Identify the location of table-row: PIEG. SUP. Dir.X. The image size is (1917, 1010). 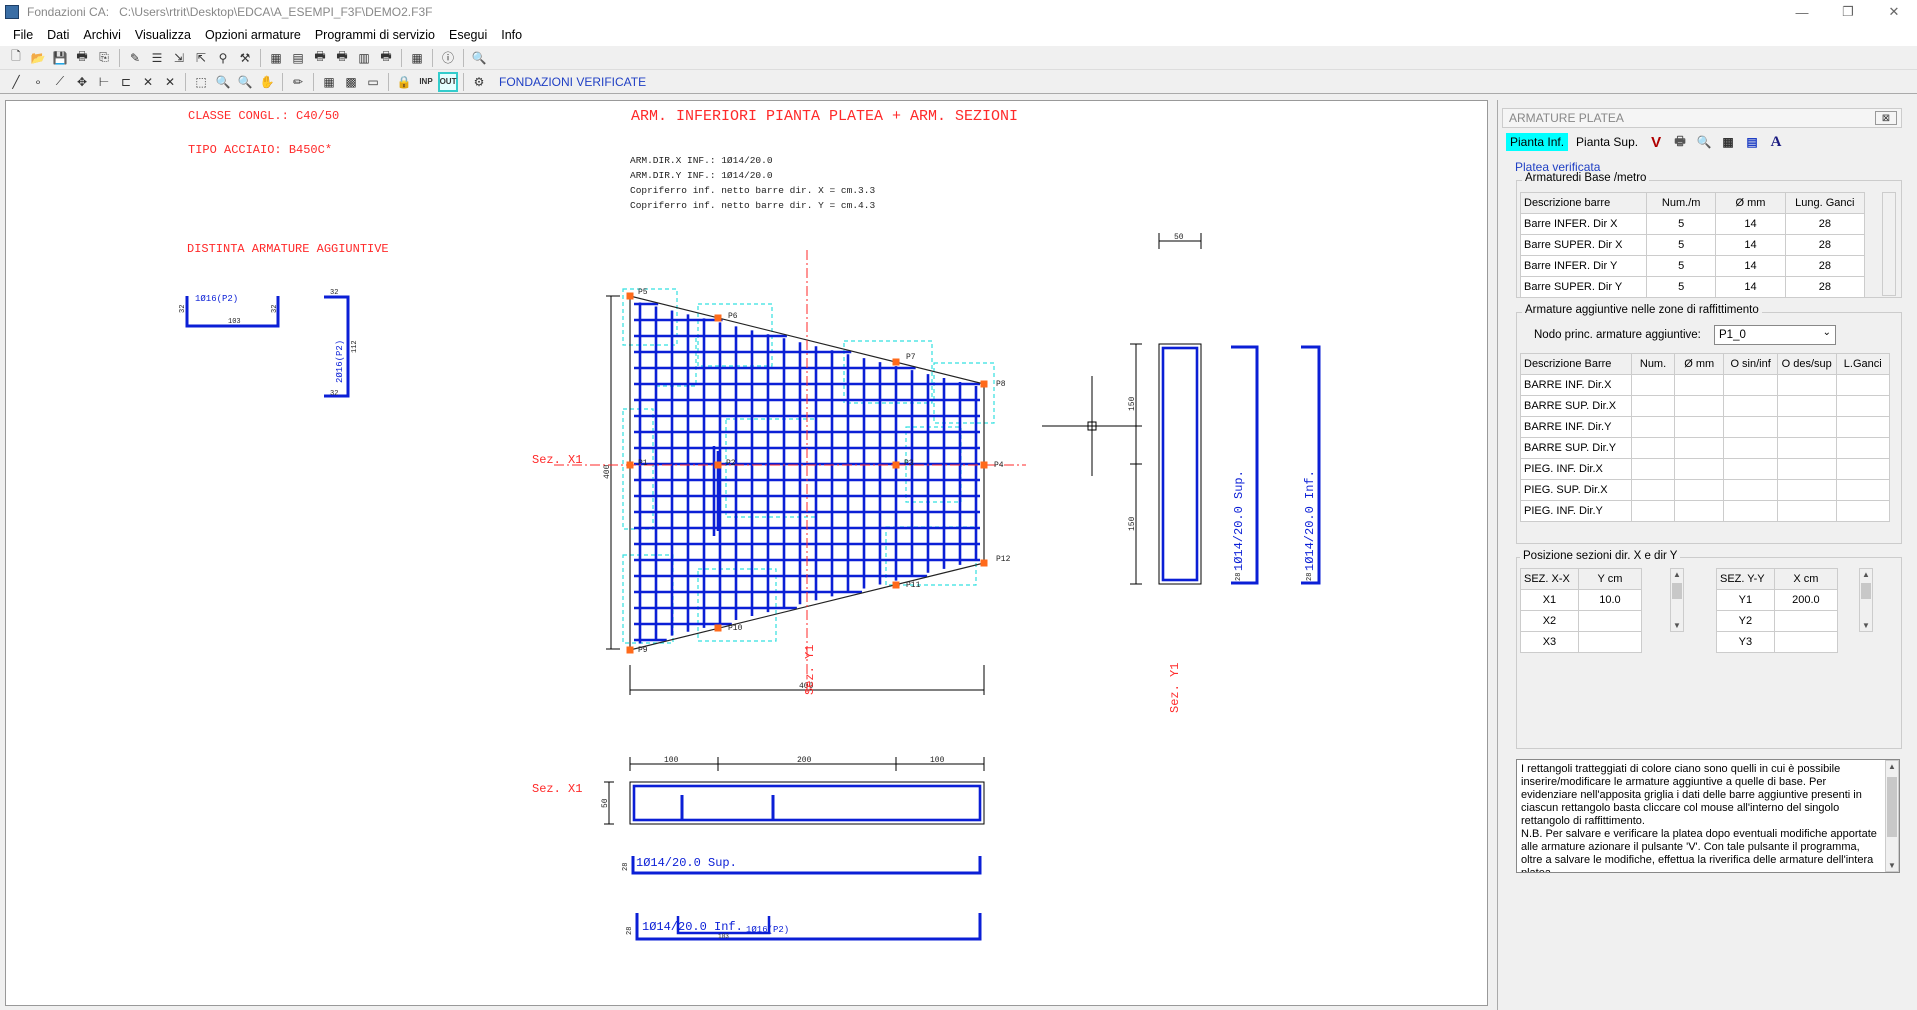
(1705, 490).